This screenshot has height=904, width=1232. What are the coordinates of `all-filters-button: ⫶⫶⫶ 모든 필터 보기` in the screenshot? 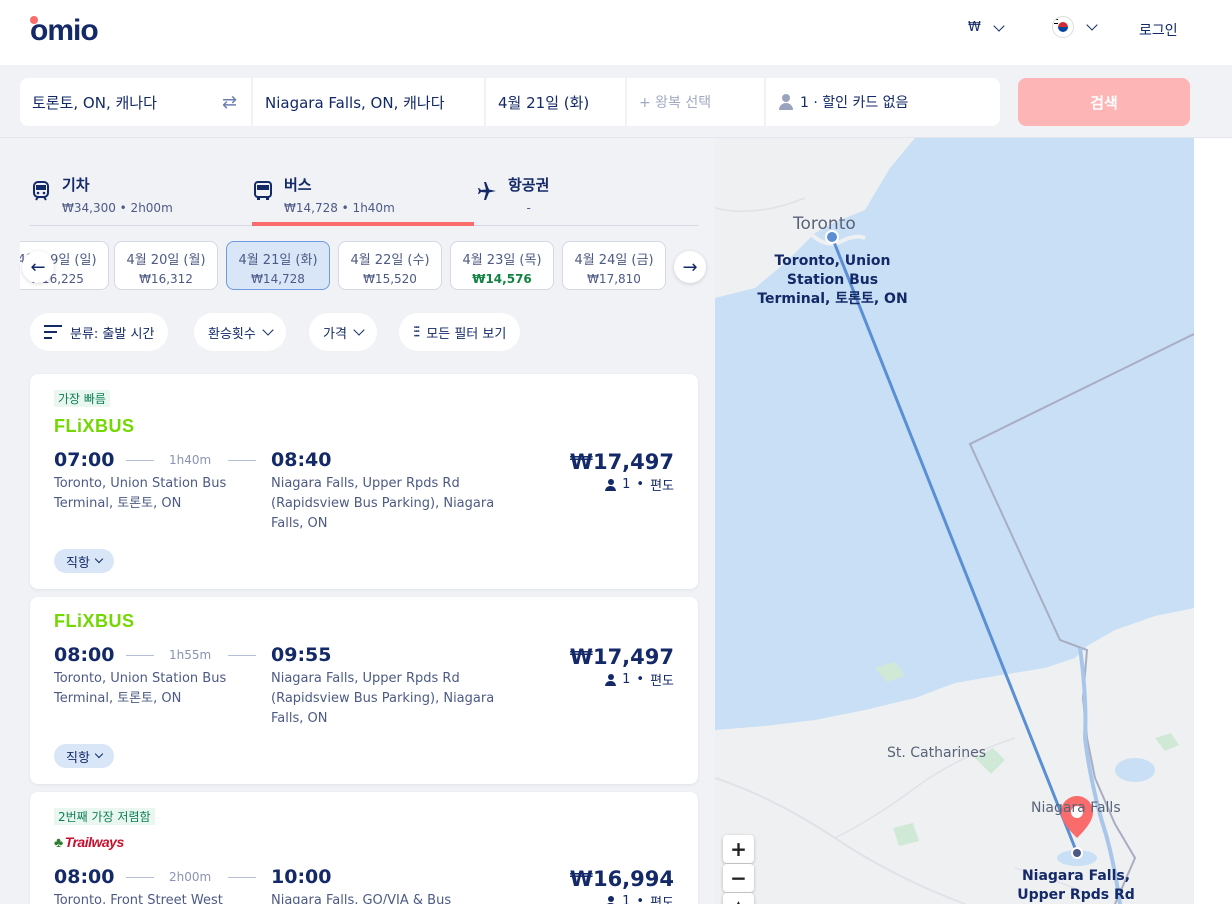 It's located at (460, 332).